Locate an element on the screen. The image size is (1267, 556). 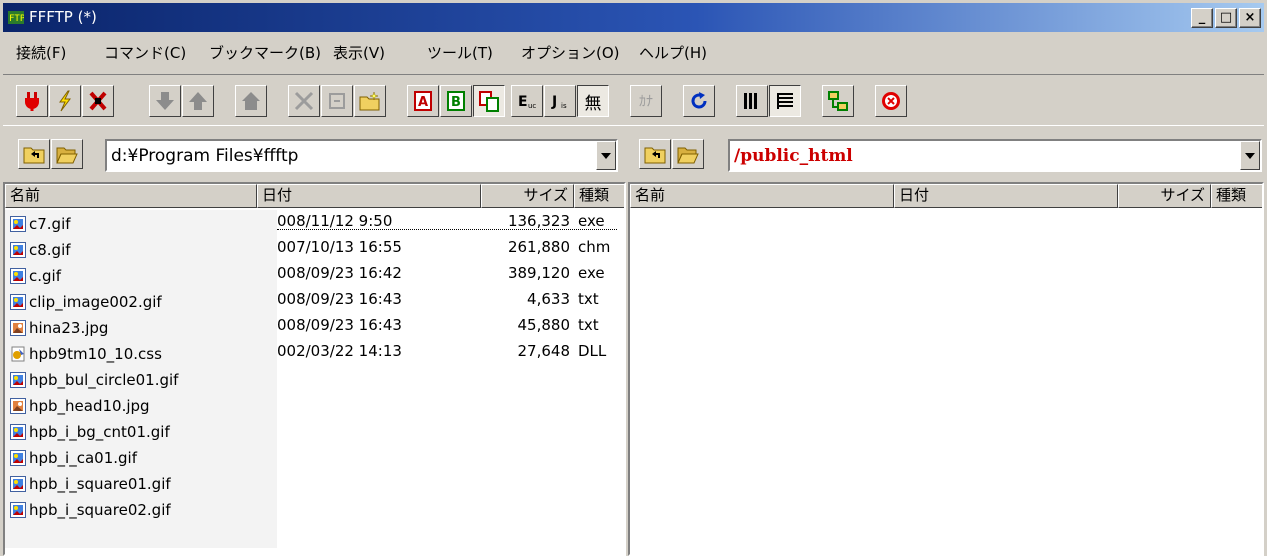
table-row: hina23.jpg 008/09/23 16:43 45,880 txt is located at coordinates (302, 328).